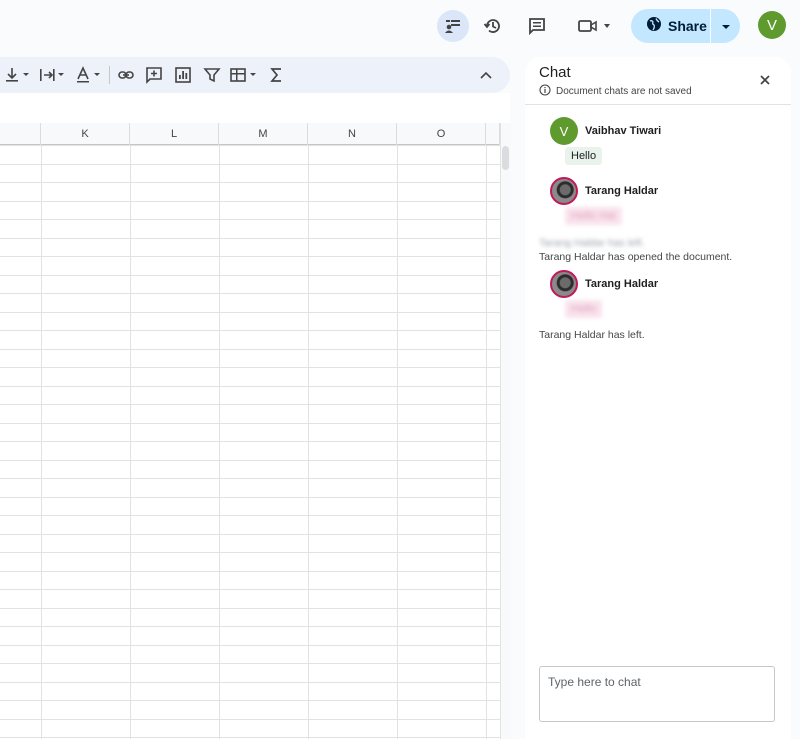 This screenshot has width=800, height=739. What do you see at coordinates (18, 75) in the screenshot?
I see `vertical-align-icon` at bounding box center [18, 75].